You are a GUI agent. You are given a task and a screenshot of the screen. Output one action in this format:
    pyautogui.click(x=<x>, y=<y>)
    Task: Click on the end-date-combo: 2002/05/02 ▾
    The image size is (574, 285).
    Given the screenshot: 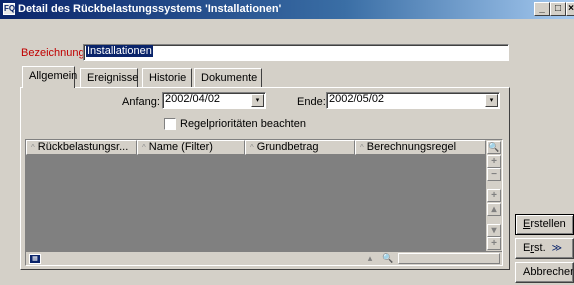 What is the action you would take?
    pyautogui.click(x=413, y=100)
    